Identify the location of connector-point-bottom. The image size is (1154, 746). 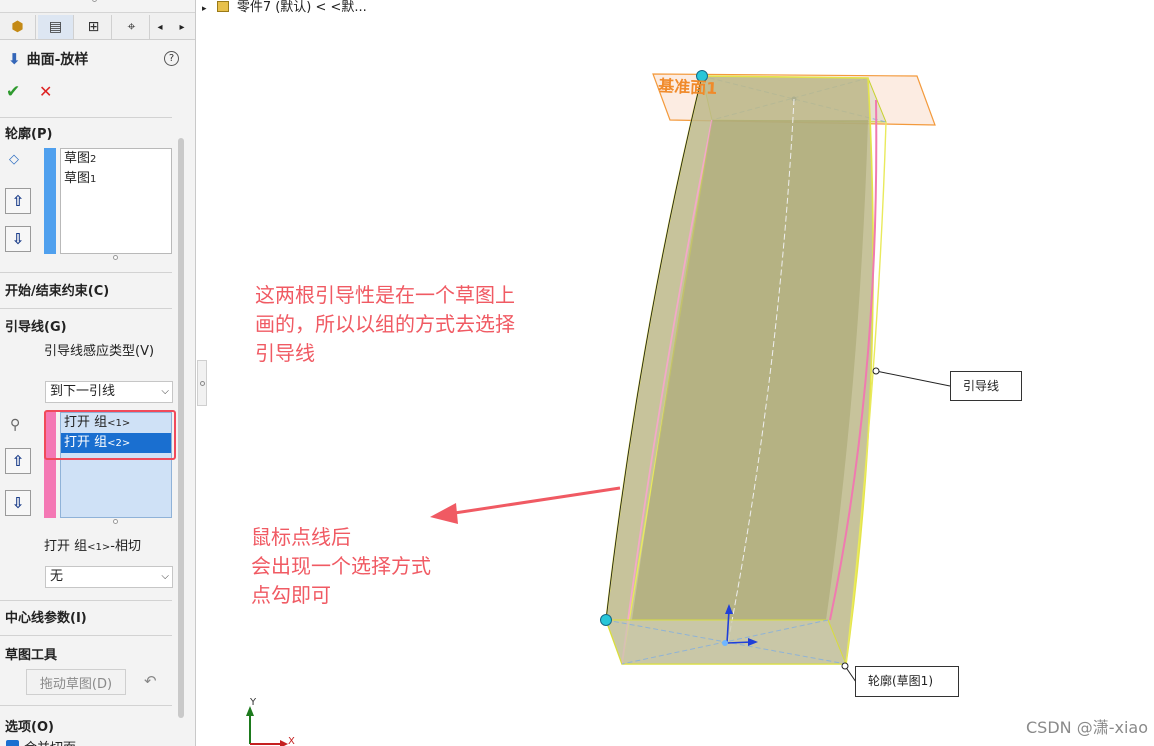
(606, 620).